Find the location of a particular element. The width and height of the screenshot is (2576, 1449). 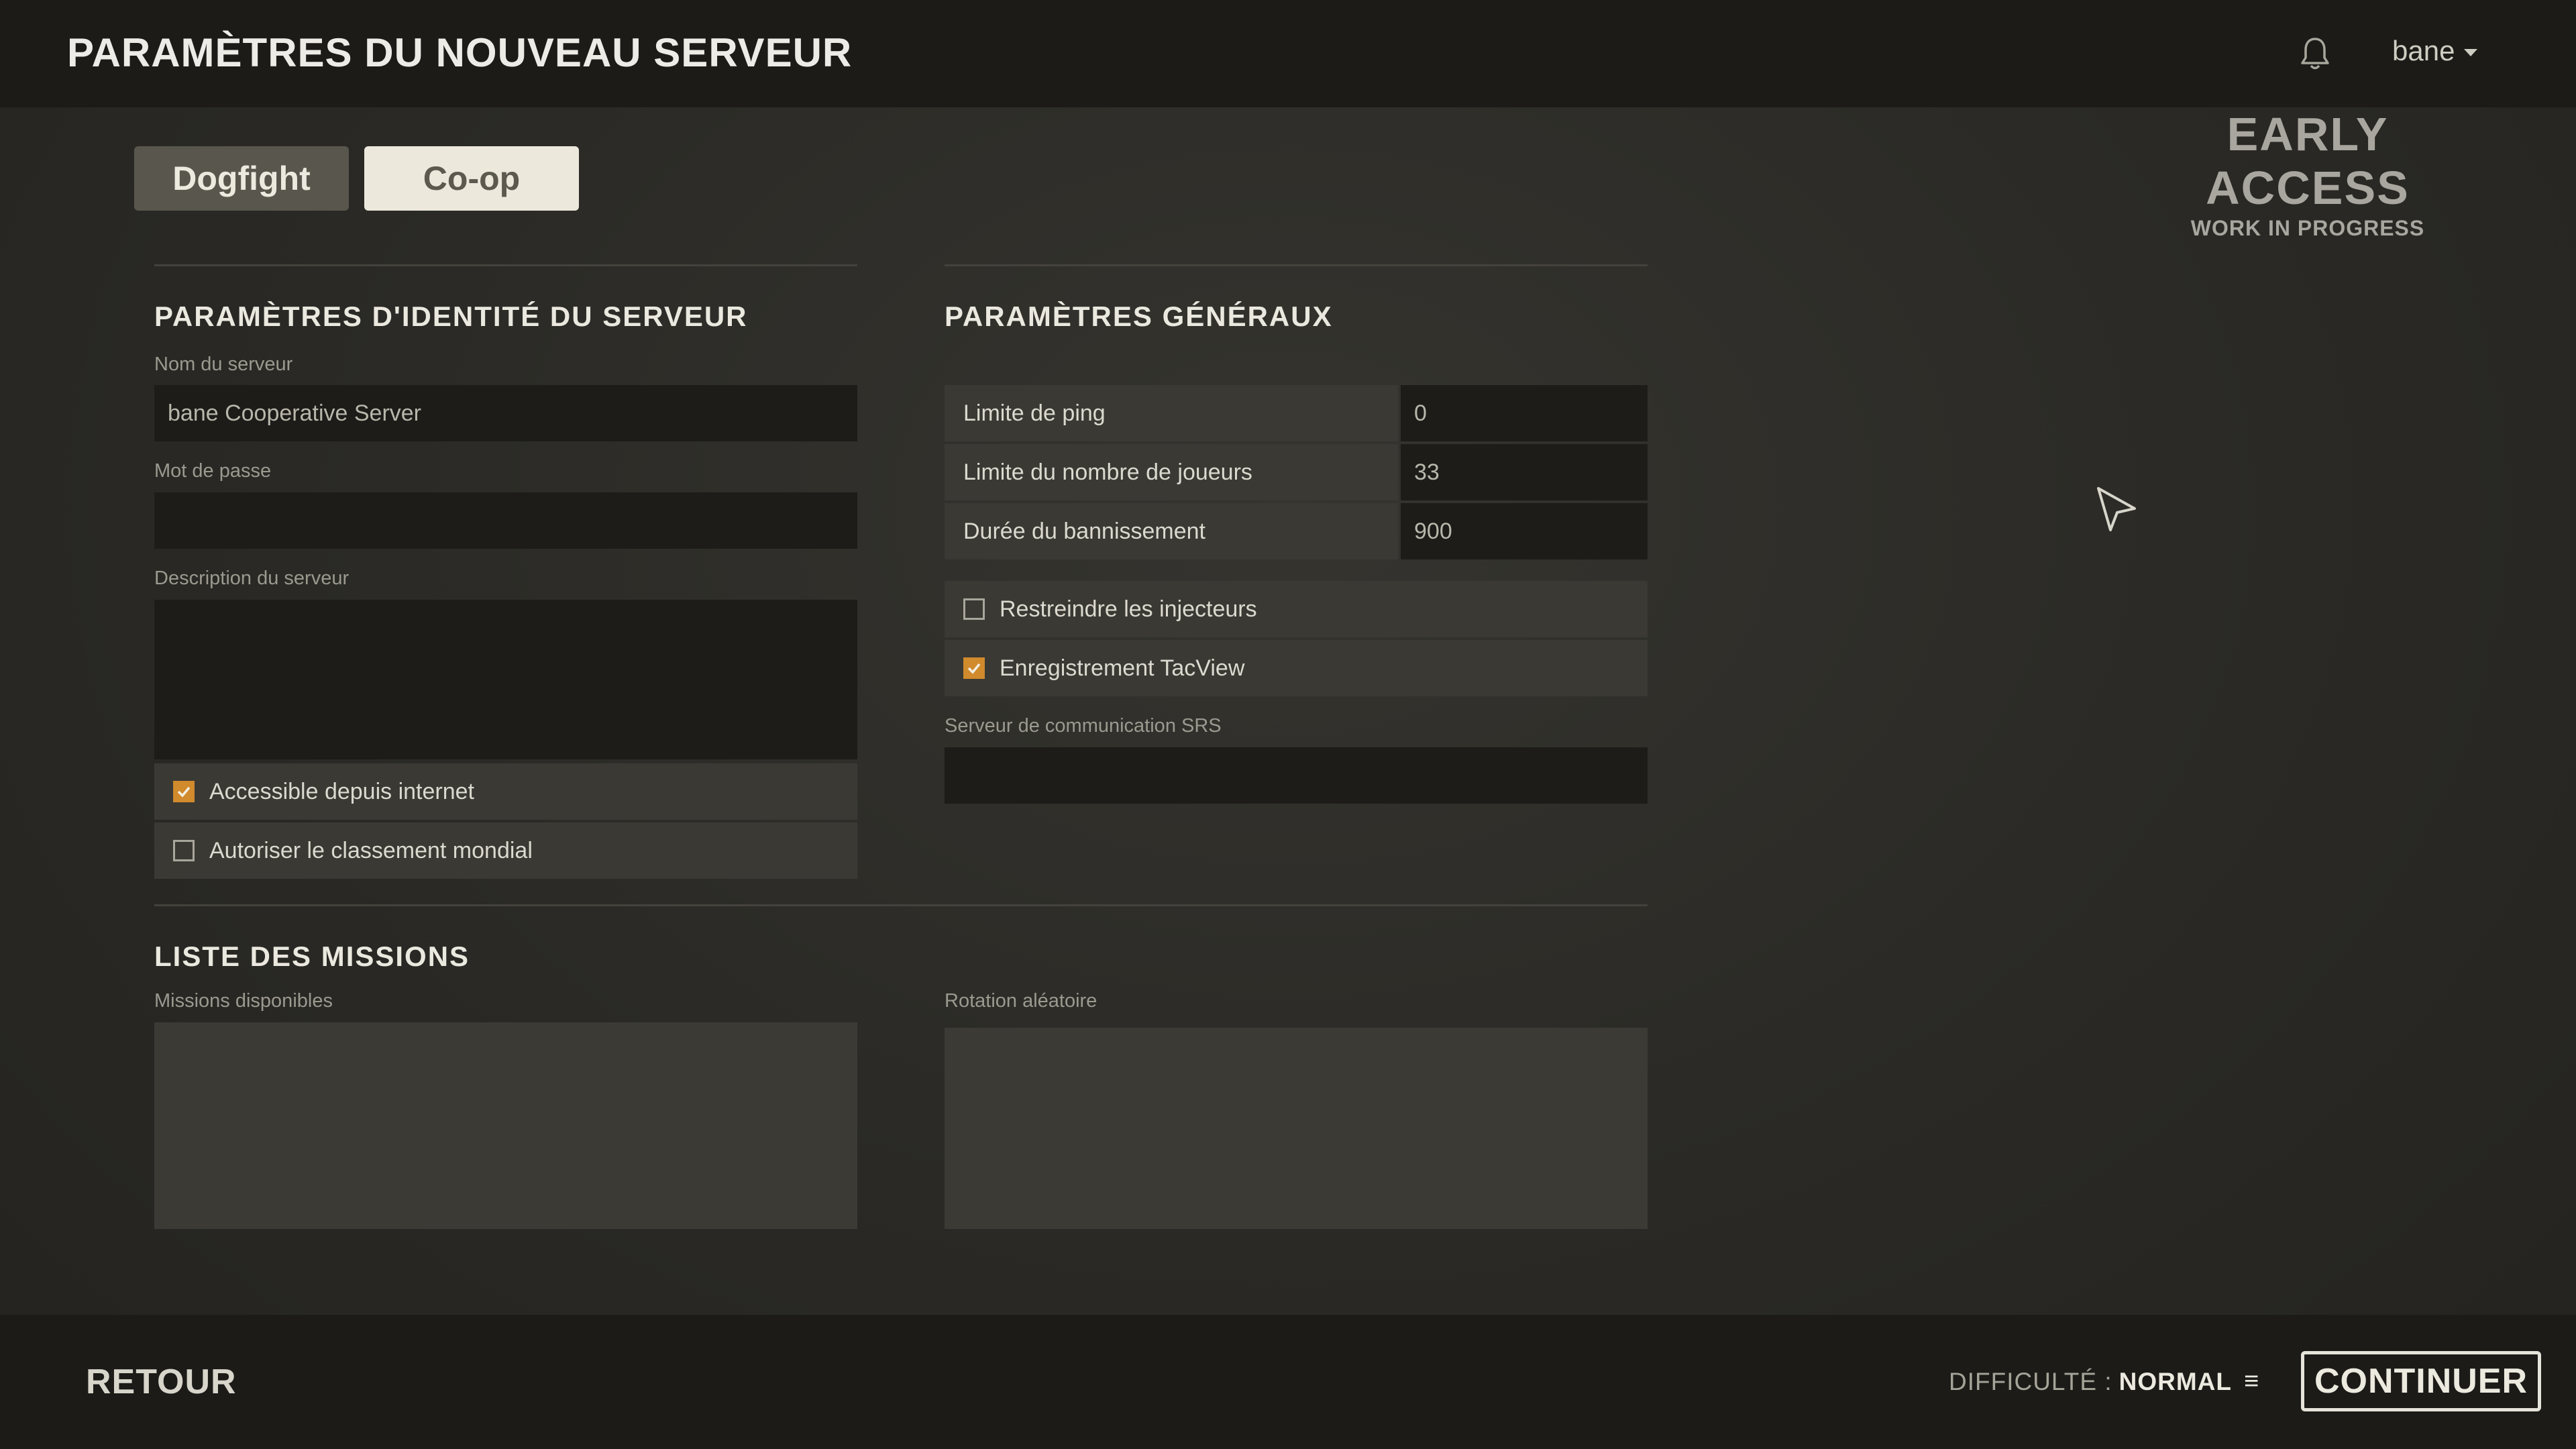

checkbox-internet-access: Accessible depuis internet is located at coordinates (505, 791).